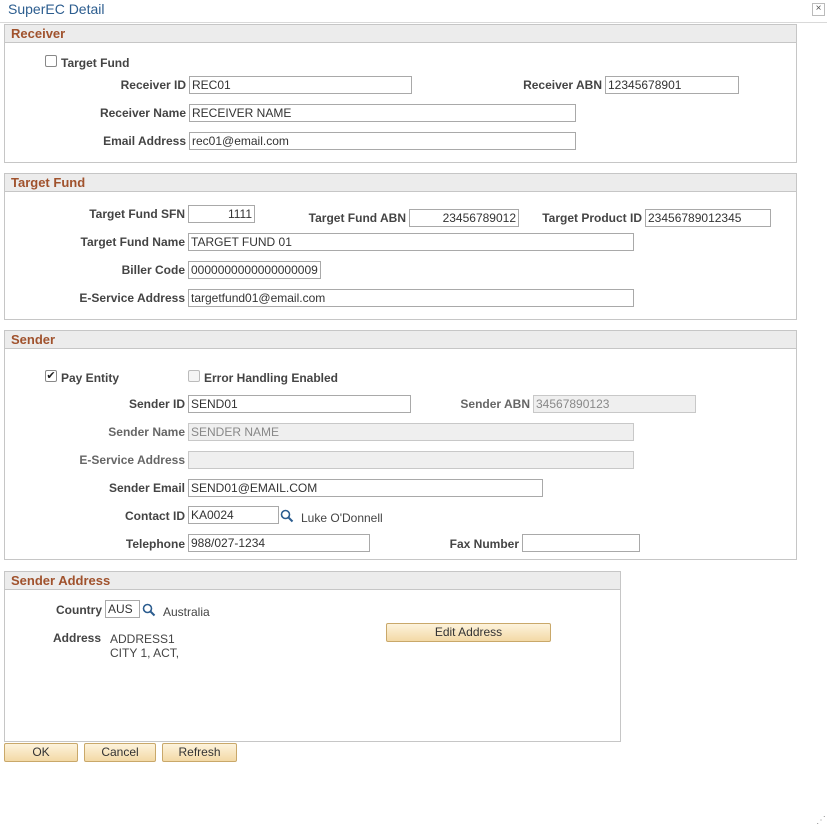 The height and width of the screenshot is (828, 827). Describe the element at coordinates (153, 270) in the screenshot. I see `biller-code-label: Biller Code` at that location.